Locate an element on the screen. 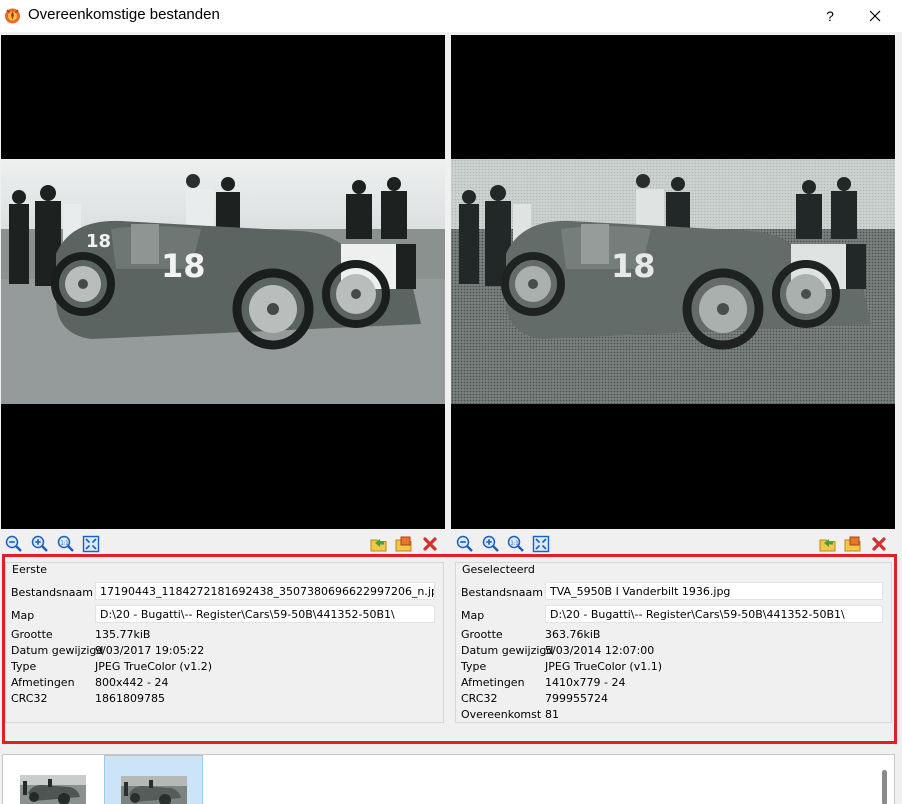 This screenshot has height=804, width=902. modified-value: 5/03/2014 12:07:00 is located at coordinates (600, 650).